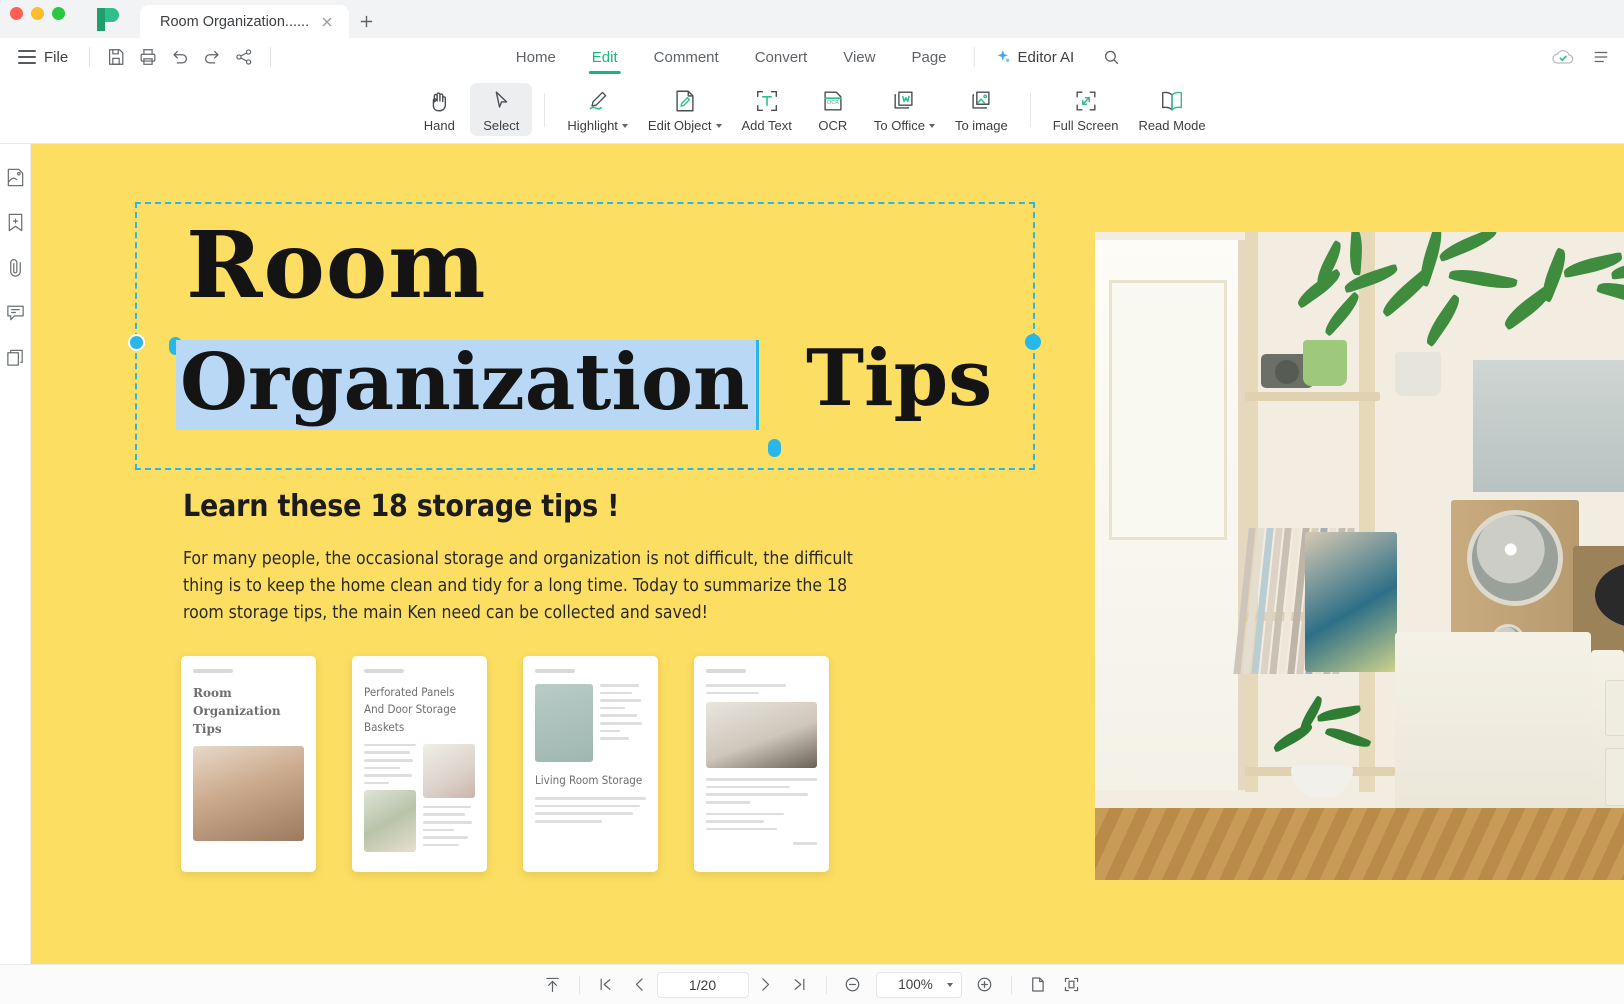 The height and width of the screenshot is (1004, 1624). Describe the element at coordinates (1168, 410) in the screenshot. I see `photo-window-pane` at that location.